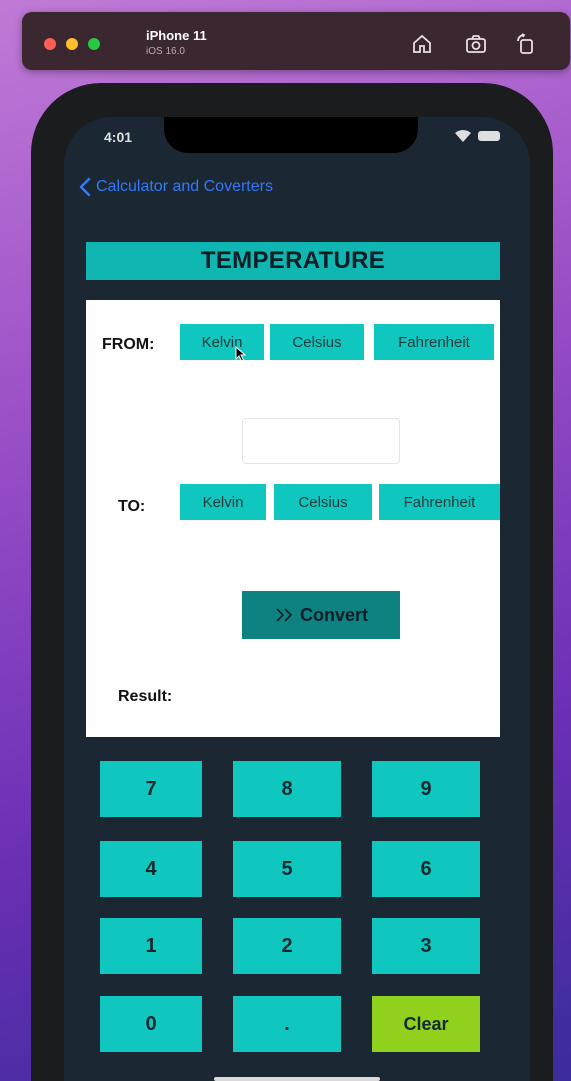 The height and width of the screenshot is (1081, 571). What do you see at coordinates (222, 342) in the screenshot?
I see `from-kelvin-button: Kelvin` at bounding box center [222, 342].